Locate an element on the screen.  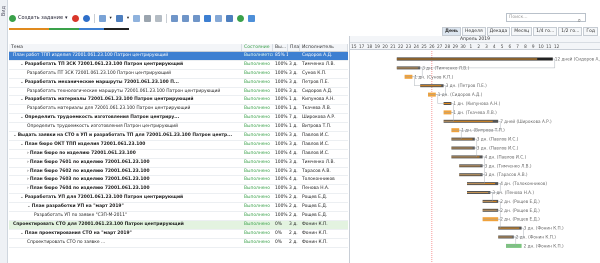
executor-cell: Толоконников is located at coordinates (318, 180).